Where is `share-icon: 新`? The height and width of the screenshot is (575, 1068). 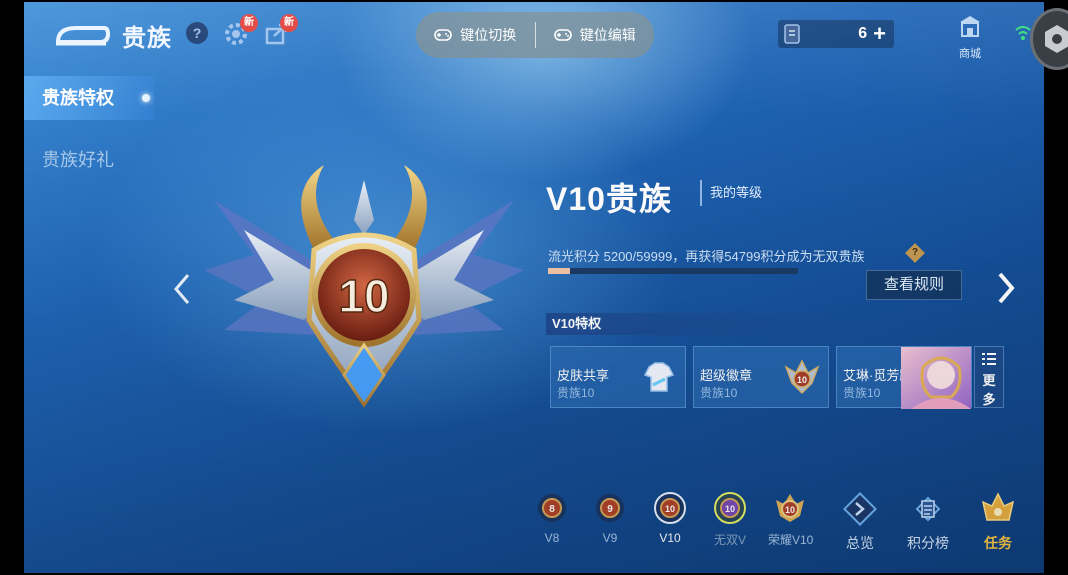 share-icon: 新 is located at coordinates (280, 31).